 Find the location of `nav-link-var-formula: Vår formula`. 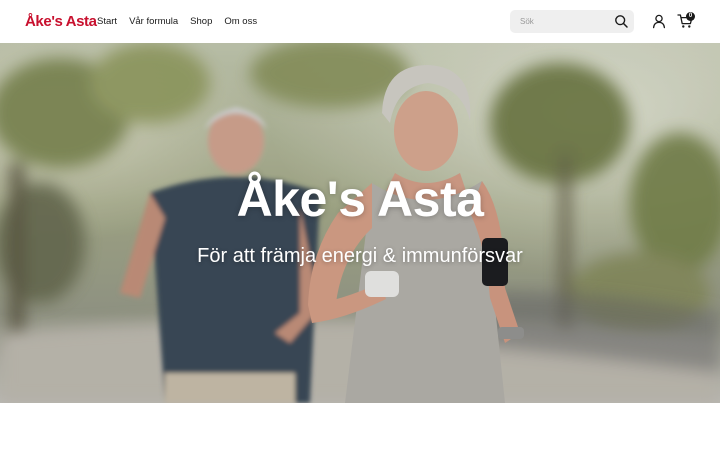

nav-link-var-formula: Vår formula is located at coordinates (153, 22).